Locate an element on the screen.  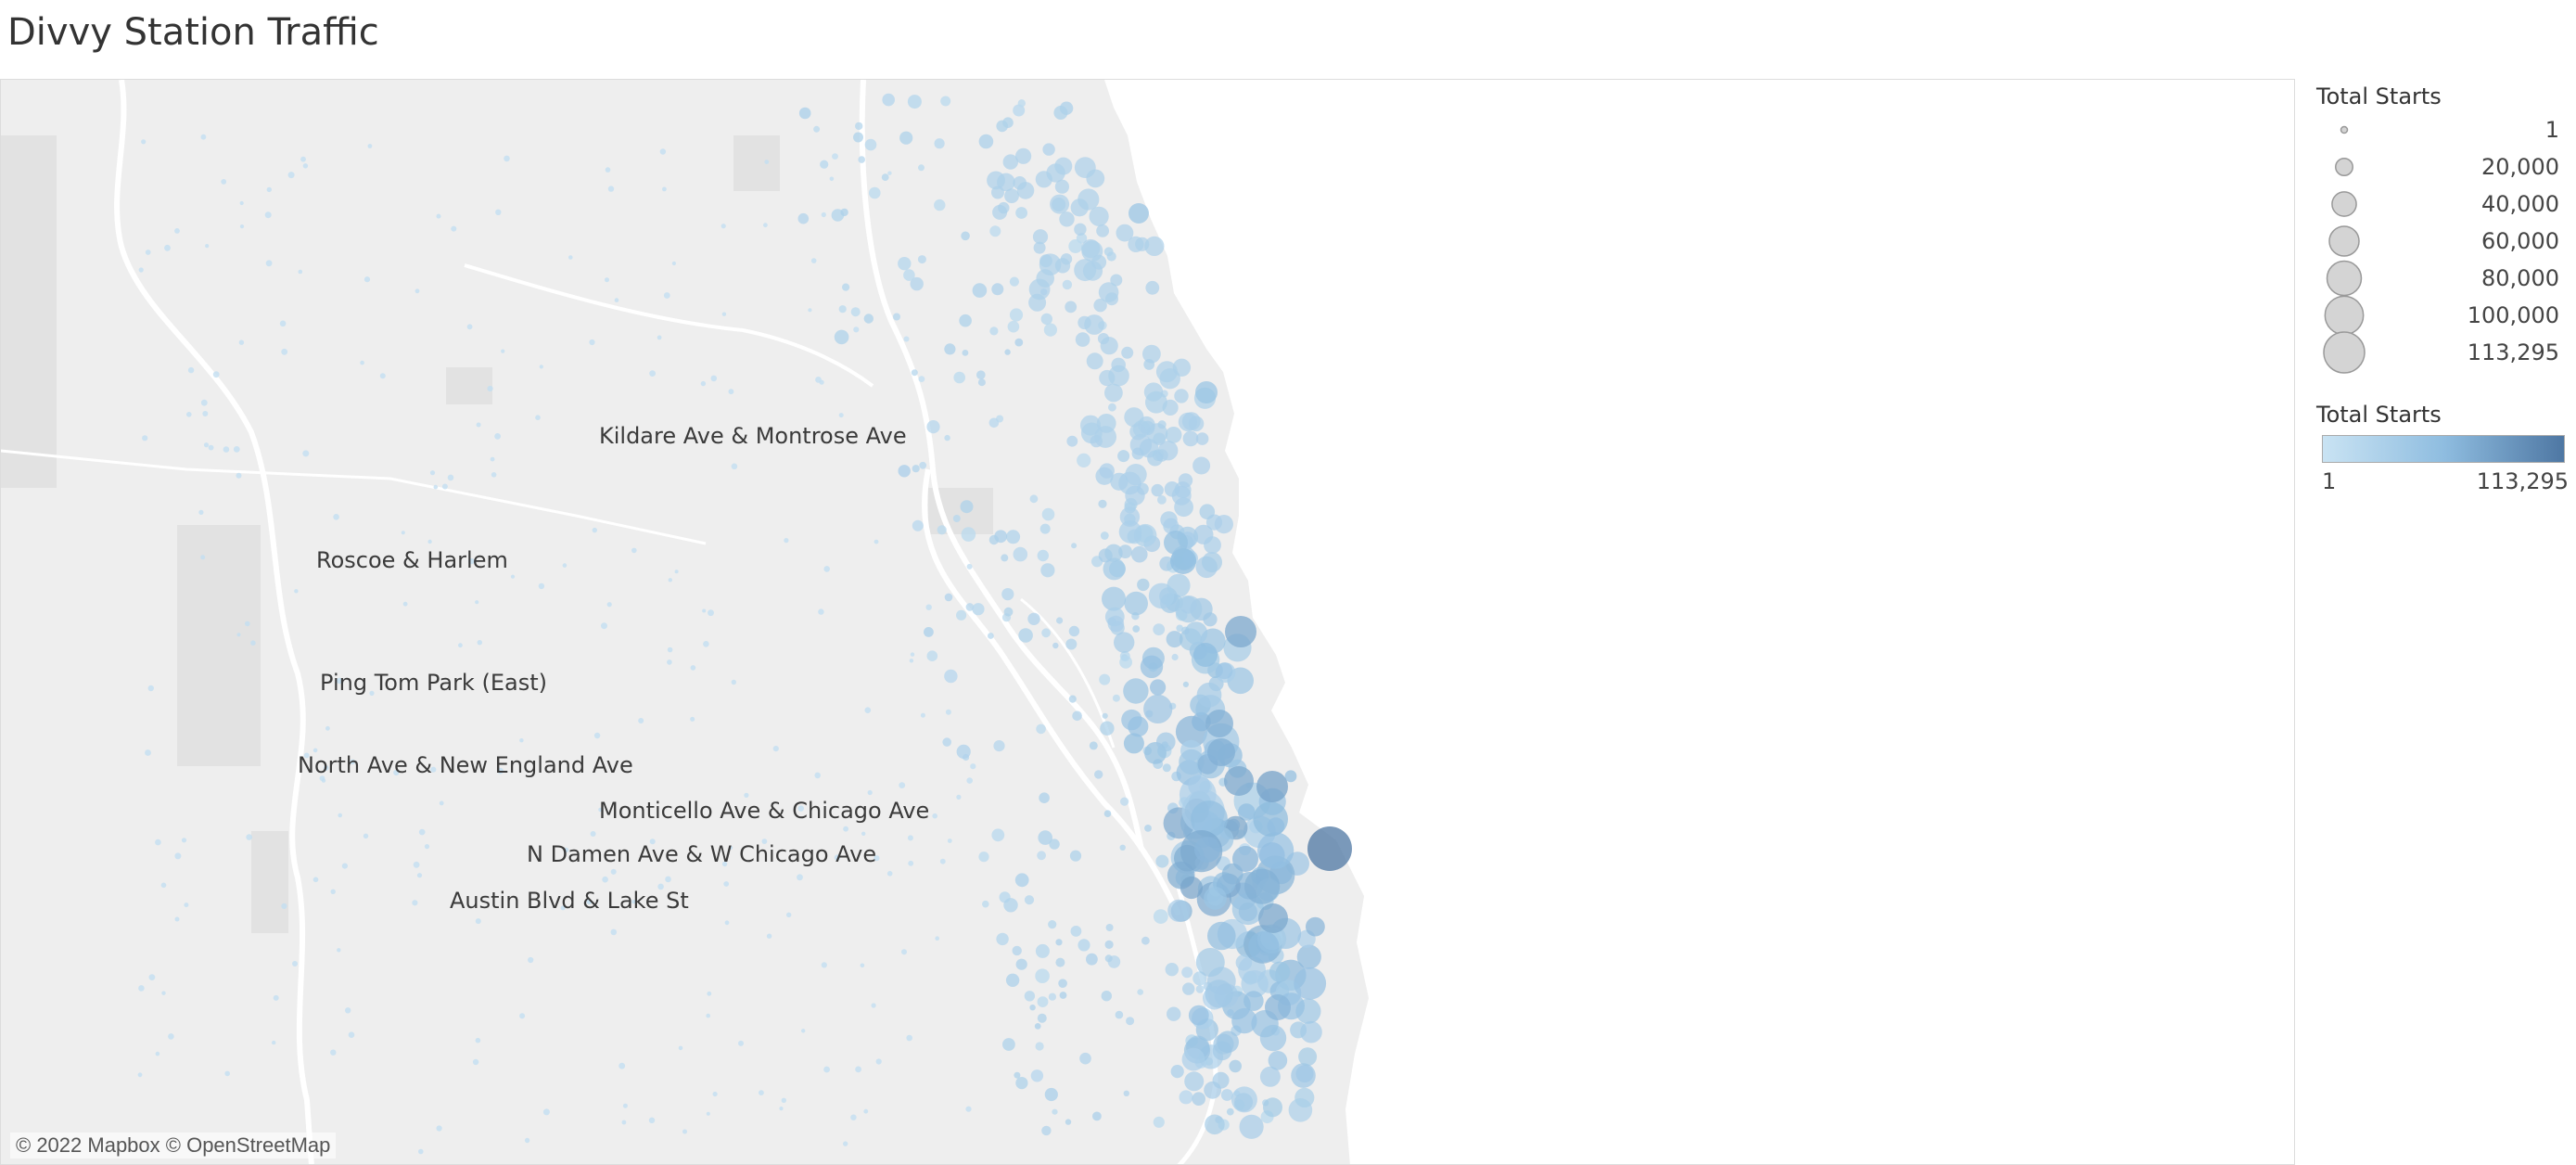
station-label-kildare-montrose: Kildare Ave & Montrose Ave is located at coordinates (753, 436).